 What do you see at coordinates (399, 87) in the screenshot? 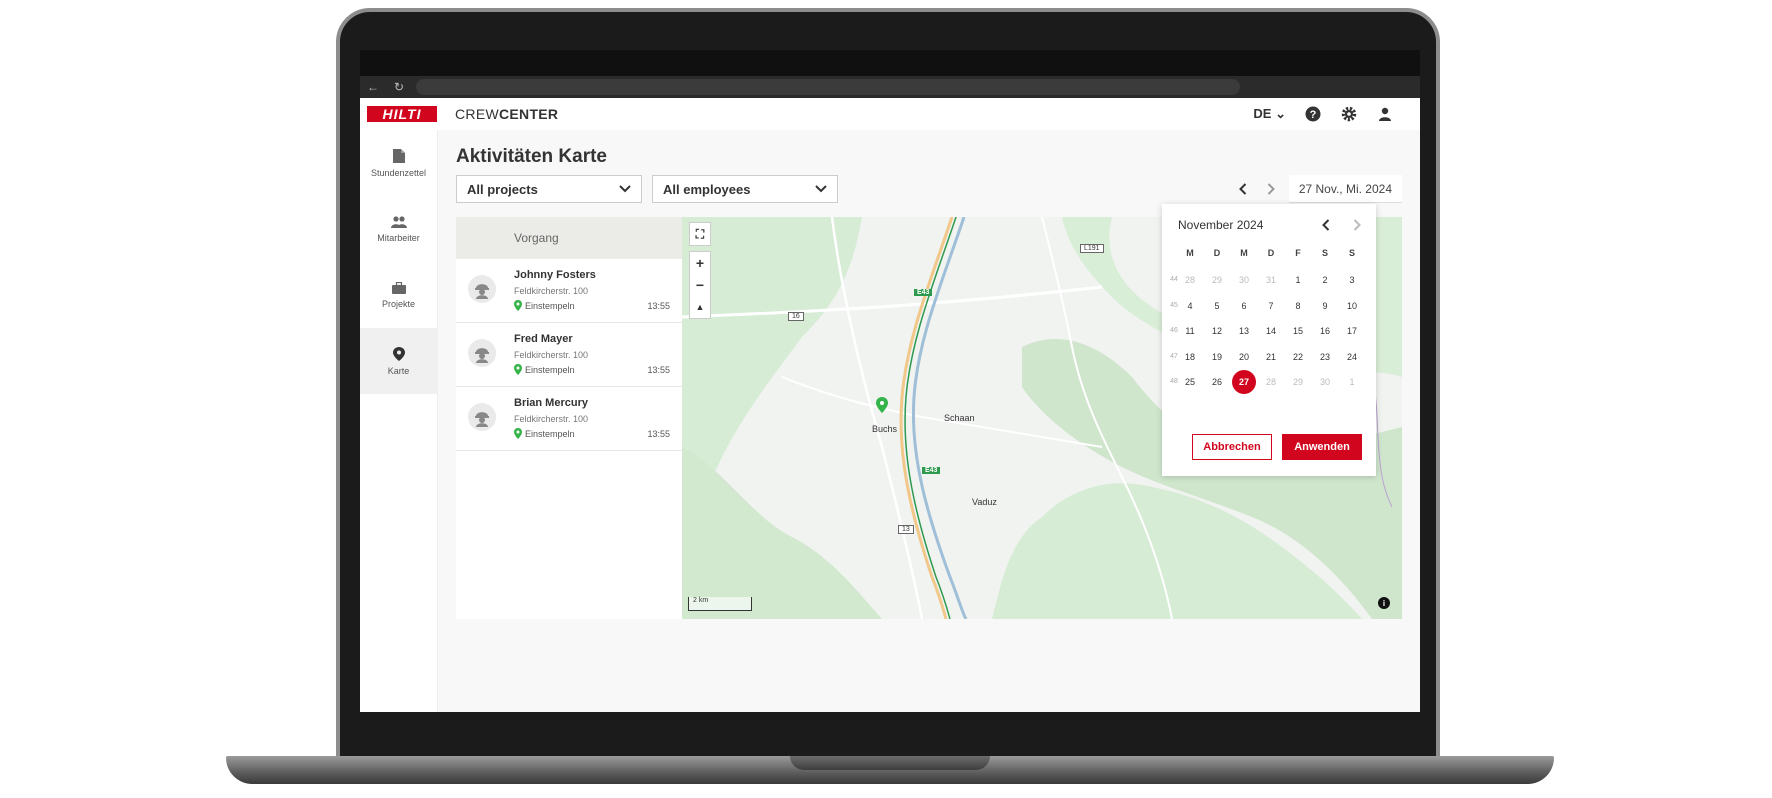
I see `reload-icon: ↻` at bounding box center [399, 87].